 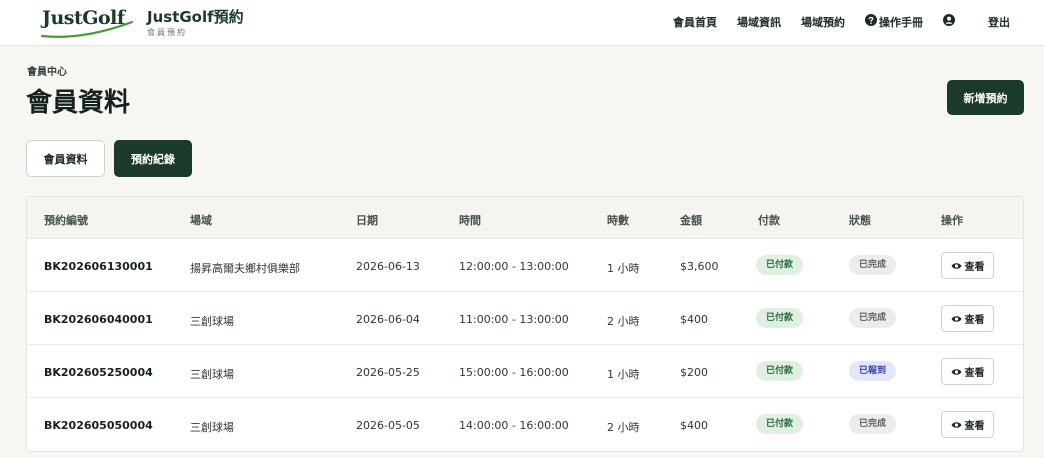 What do you see at coordinates (98, 319) in the screenshot?
I see `booking-id: BK202606040001` at bounding box center [98, 319].